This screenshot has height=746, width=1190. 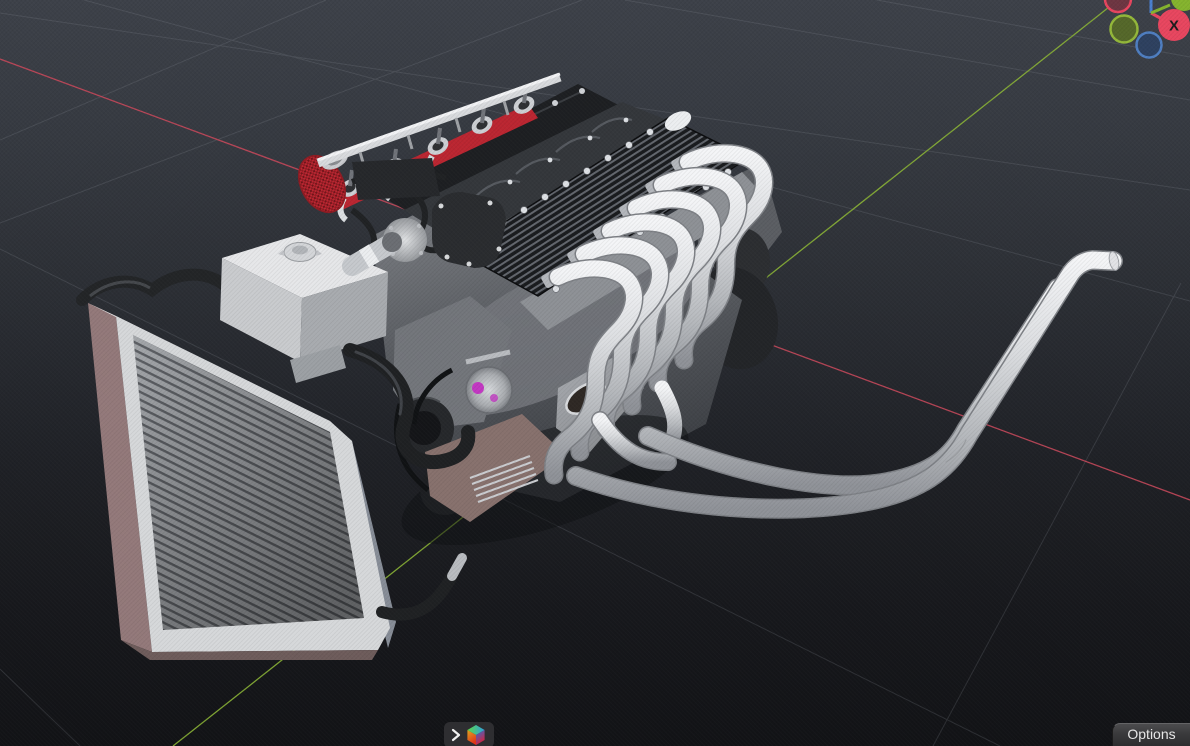 I want to click on options-button-label: Options, so click(x=1151, y=733).